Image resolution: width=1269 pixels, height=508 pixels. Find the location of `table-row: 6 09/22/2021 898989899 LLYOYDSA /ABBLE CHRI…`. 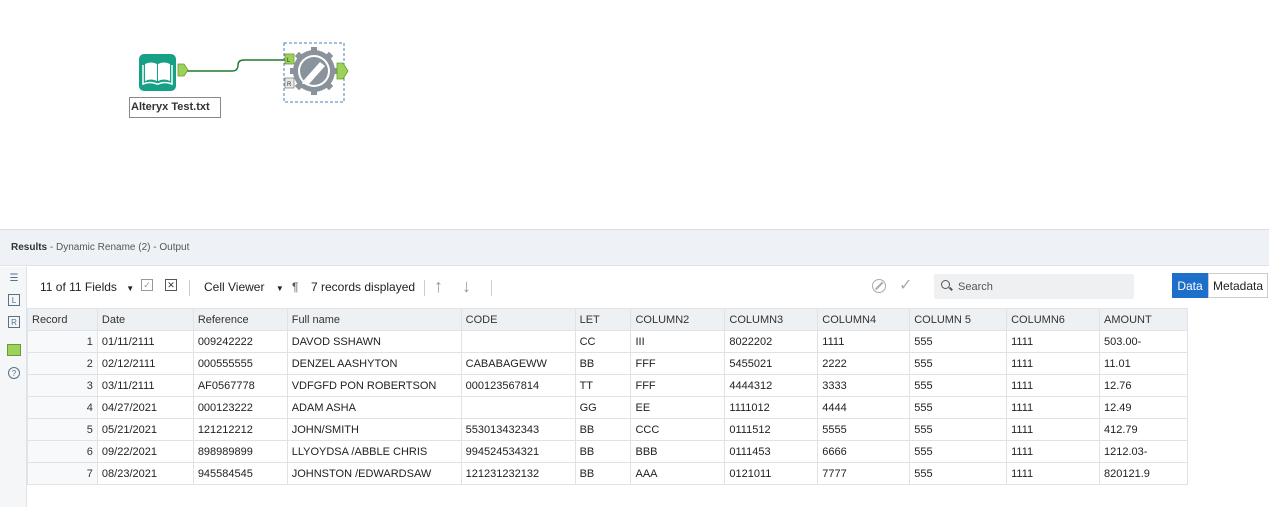

table-row: 6 09/22/2021 898989899 LLYOYDSA /ABBLE CHRI… is located at coordinates (607, 451).